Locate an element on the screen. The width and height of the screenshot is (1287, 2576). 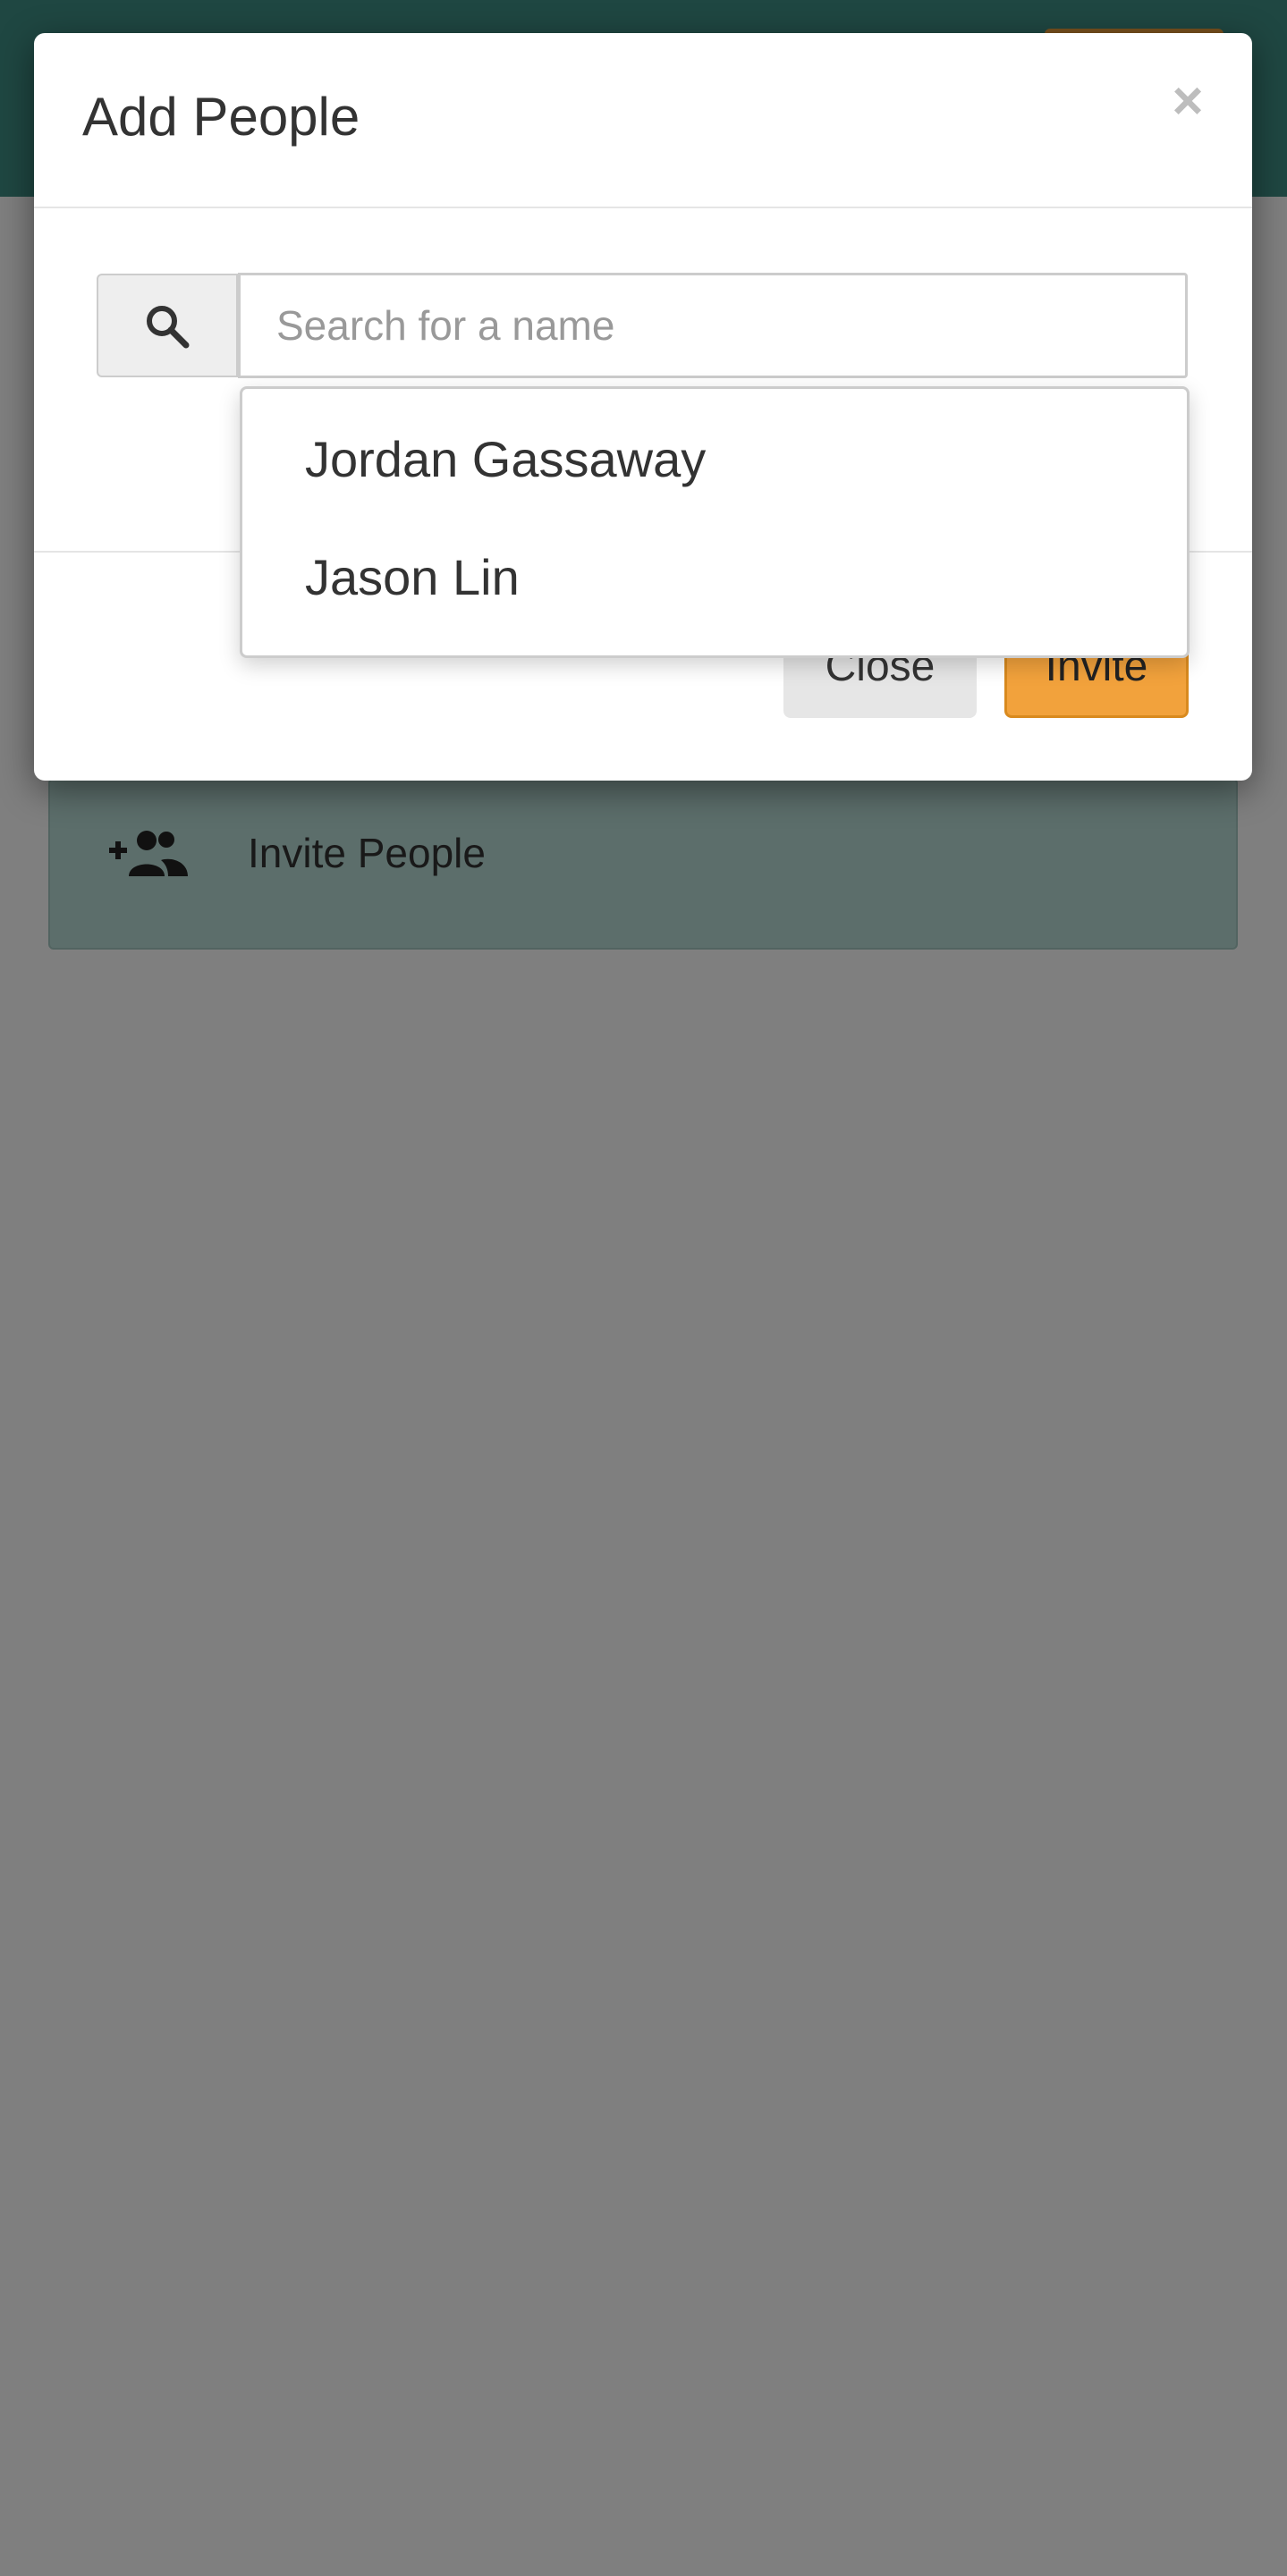
search-input is located at coordinates (713, 325).